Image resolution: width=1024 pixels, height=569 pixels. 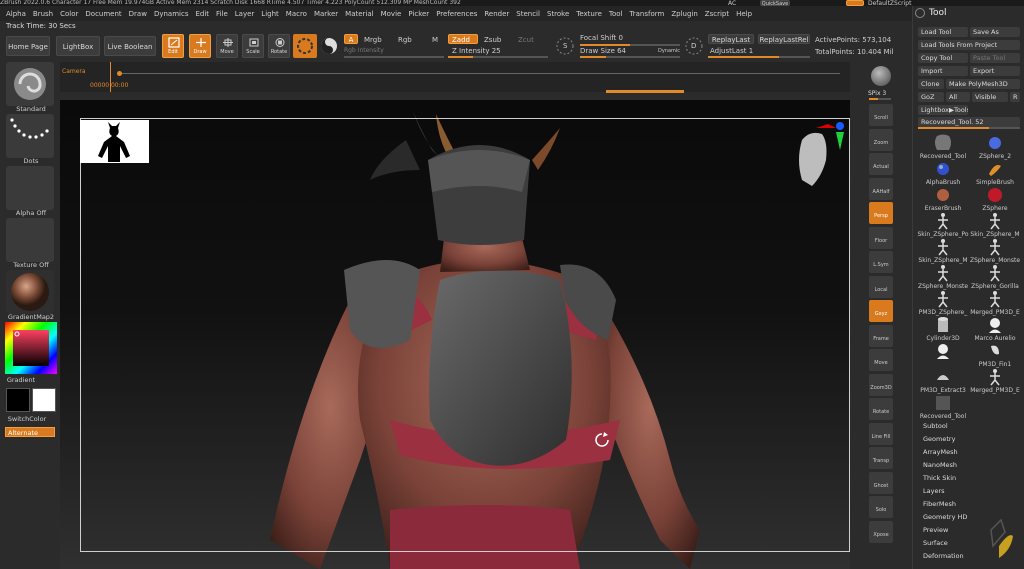 What do you see at coordinates (492, 40) in the screenshot?
I see `zsub-button: Zsub` at bounding box center [492, 40].